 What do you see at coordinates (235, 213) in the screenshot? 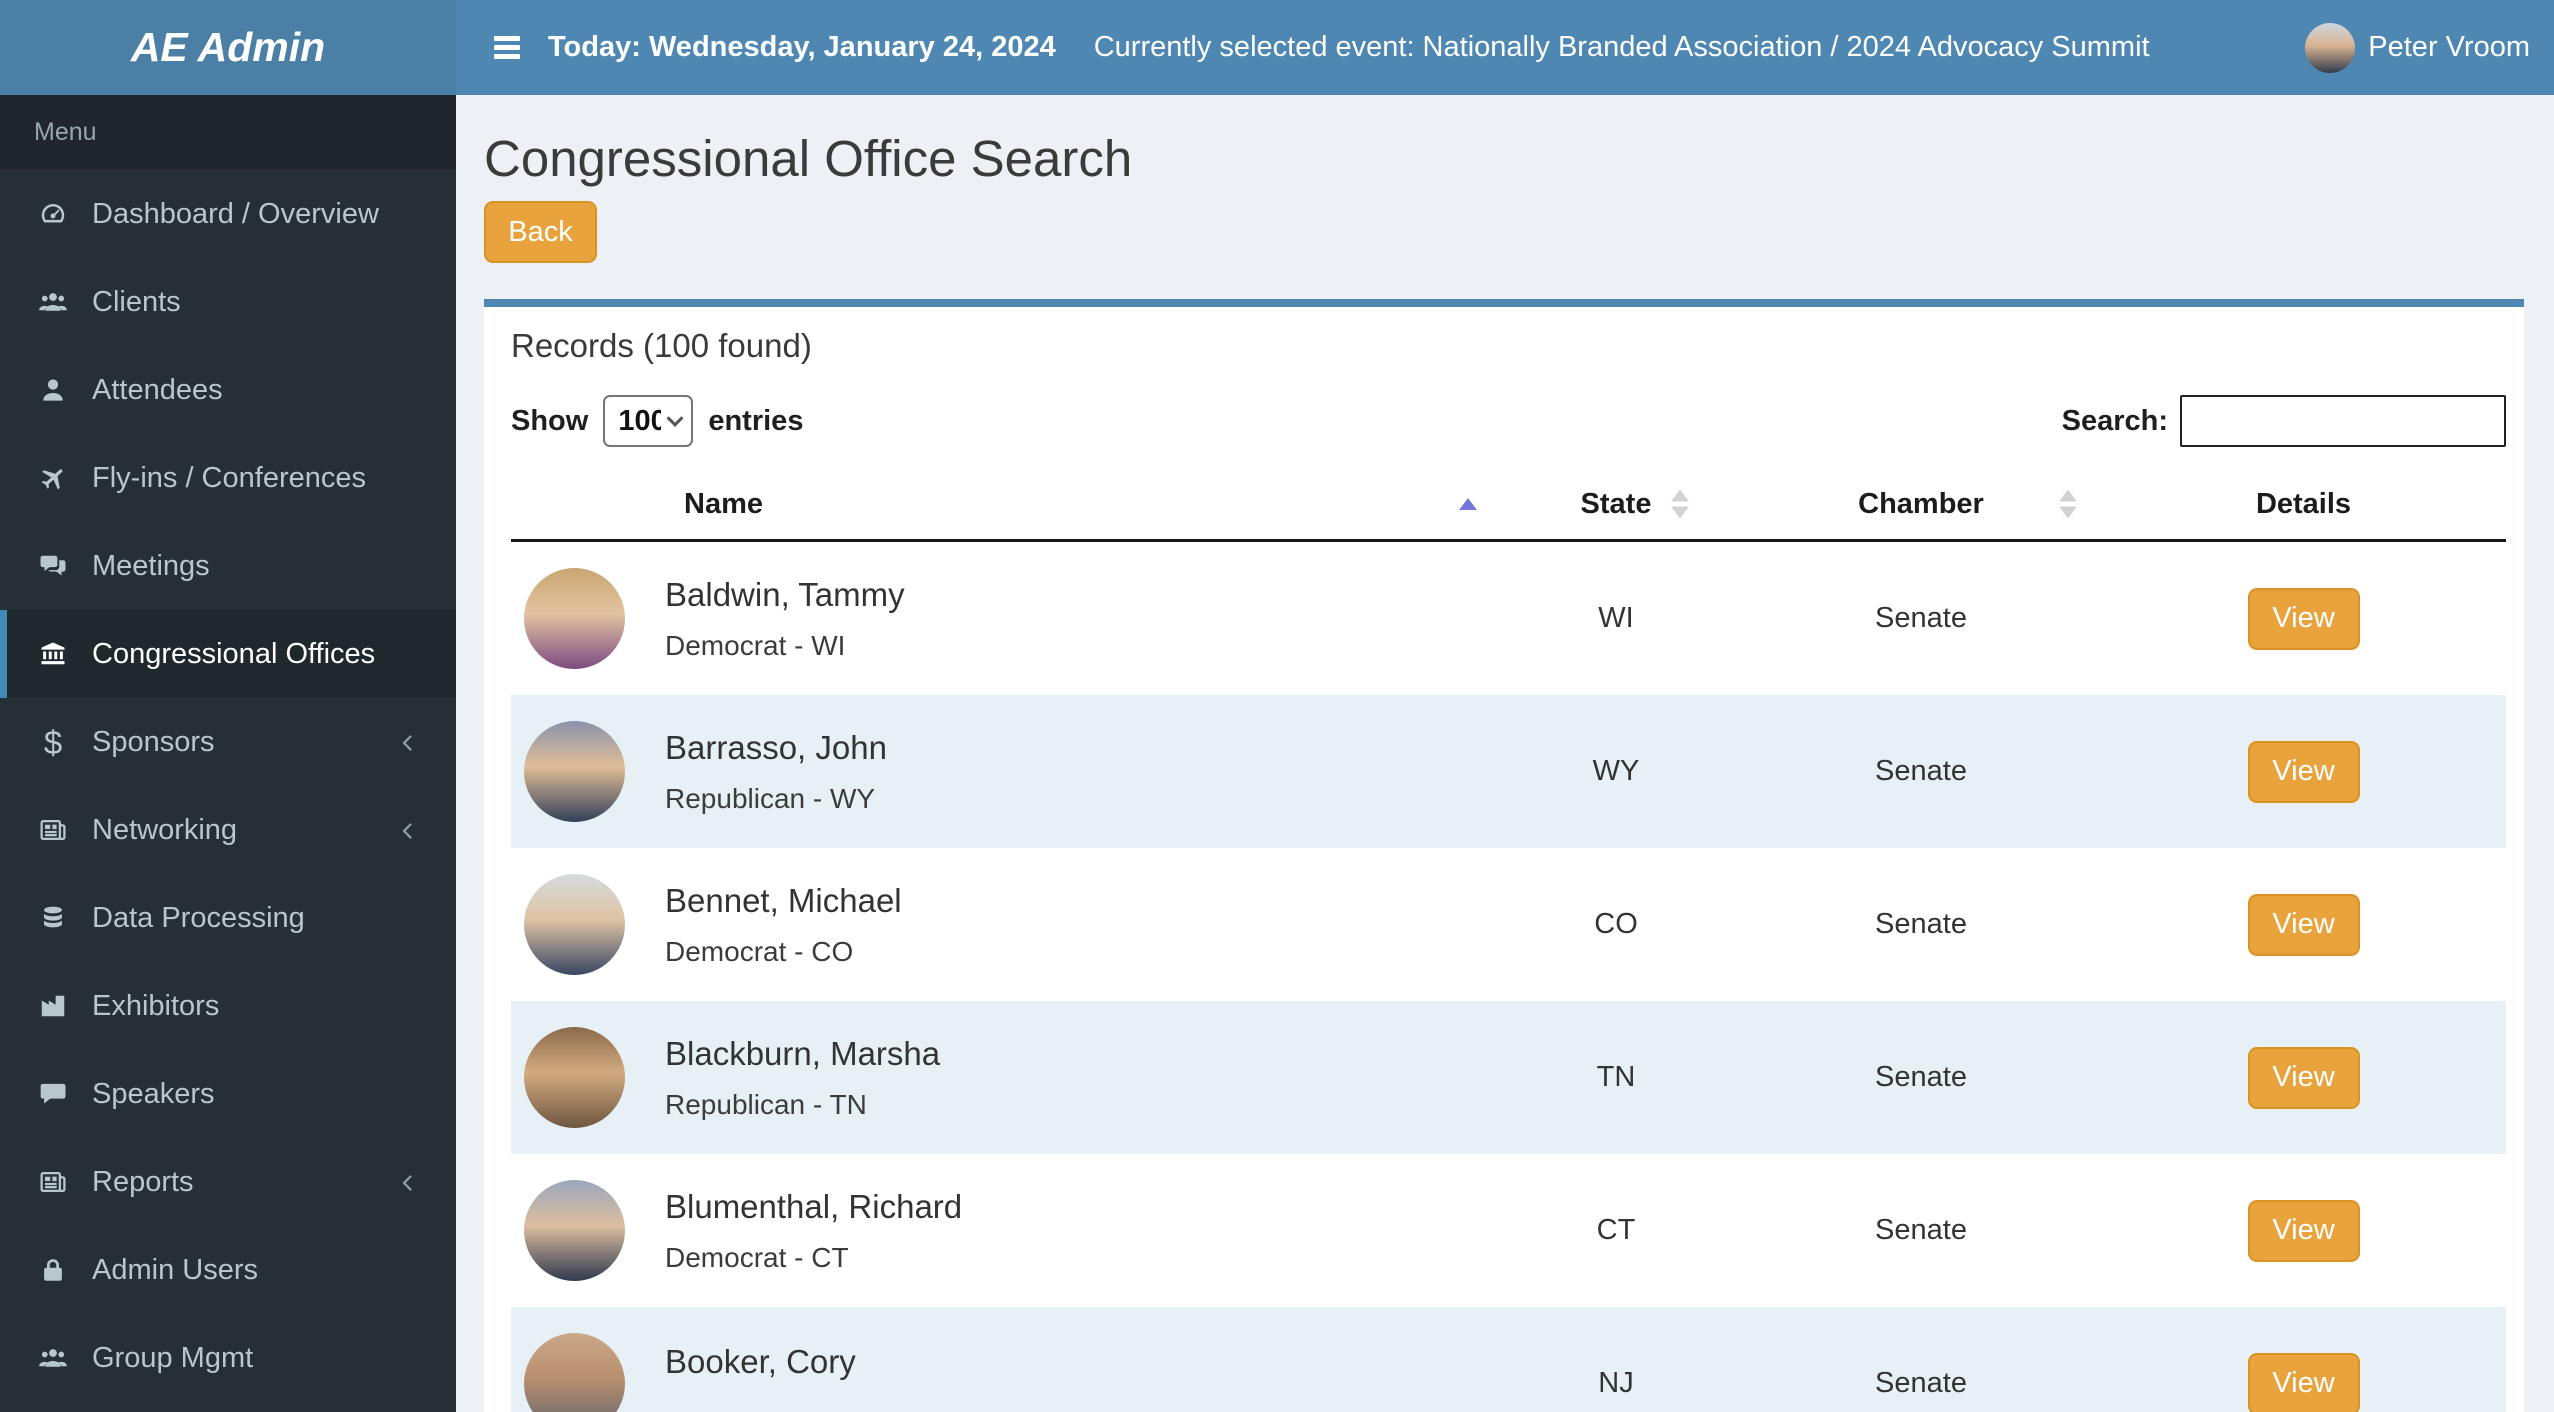
I see `sidebar-item-label: Dashboard / Overview` at bounding box center [235, 213].